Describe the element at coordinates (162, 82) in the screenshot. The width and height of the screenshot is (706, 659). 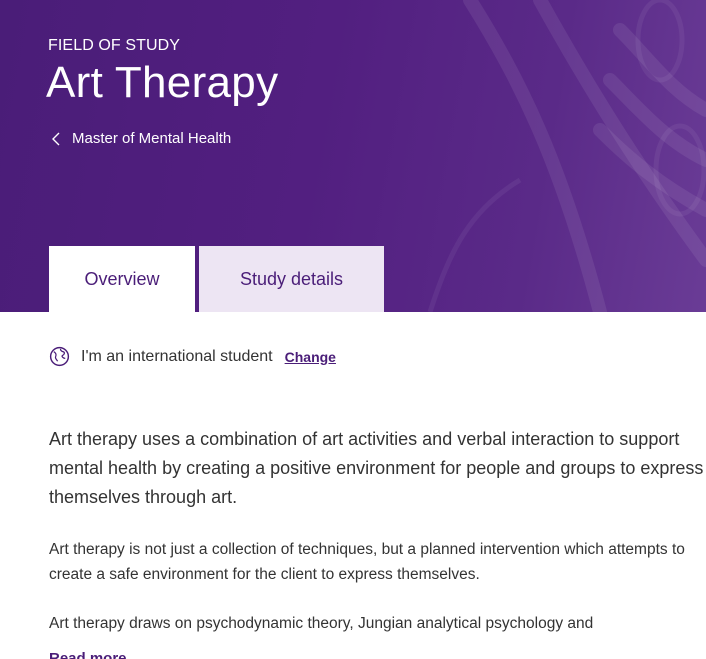
I see `page-title: Art Therapy` at that location.